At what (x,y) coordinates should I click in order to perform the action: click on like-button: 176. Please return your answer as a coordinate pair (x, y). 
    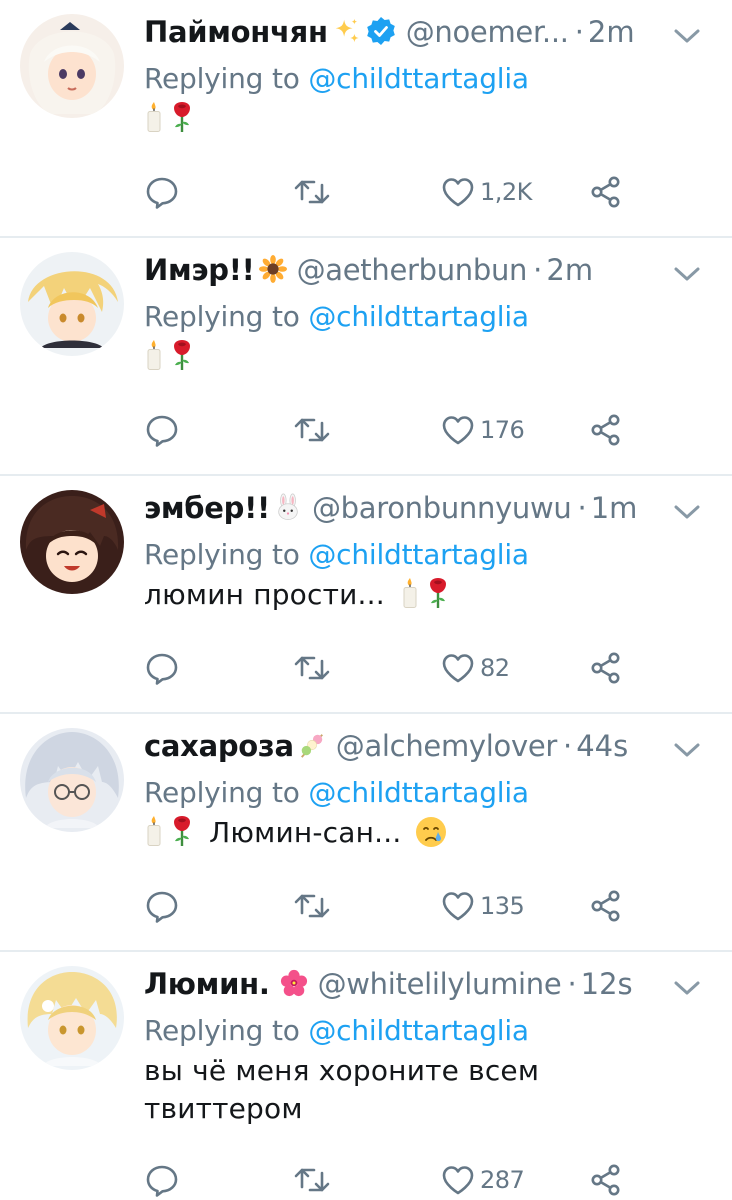
    Looking at the image, I should click on (482, 430).